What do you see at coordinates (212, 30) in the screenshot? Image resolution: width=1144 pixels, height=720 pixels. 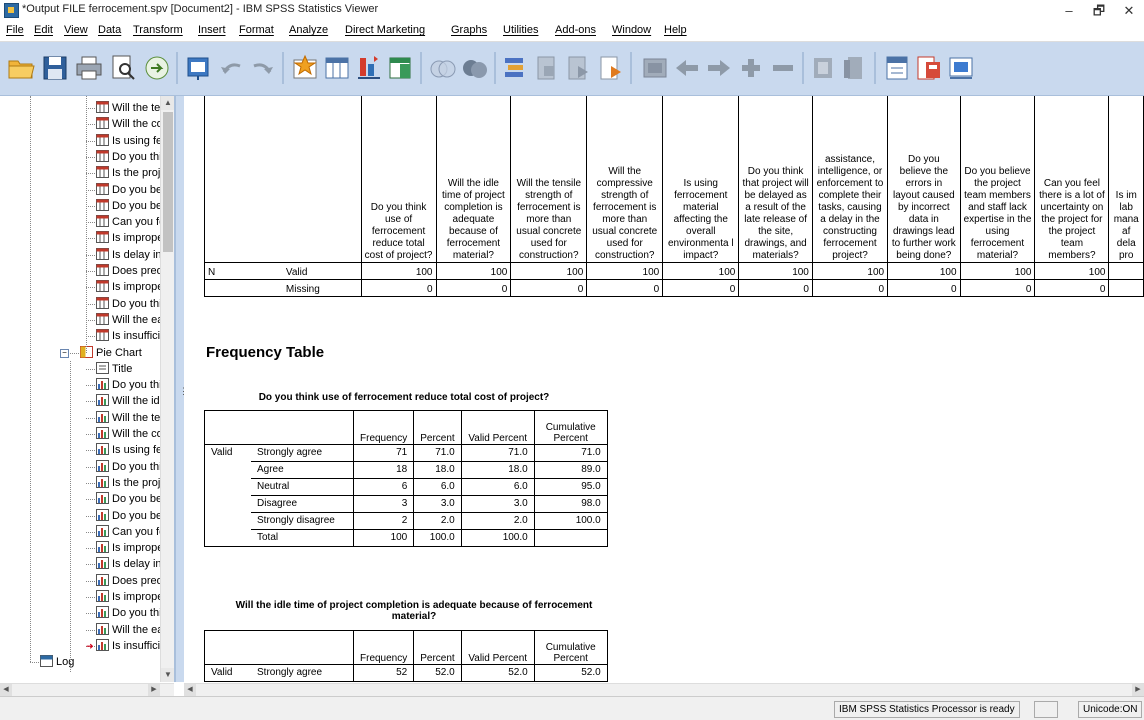 I see `menu-insert: Insert` at bounding box center [212, 30].